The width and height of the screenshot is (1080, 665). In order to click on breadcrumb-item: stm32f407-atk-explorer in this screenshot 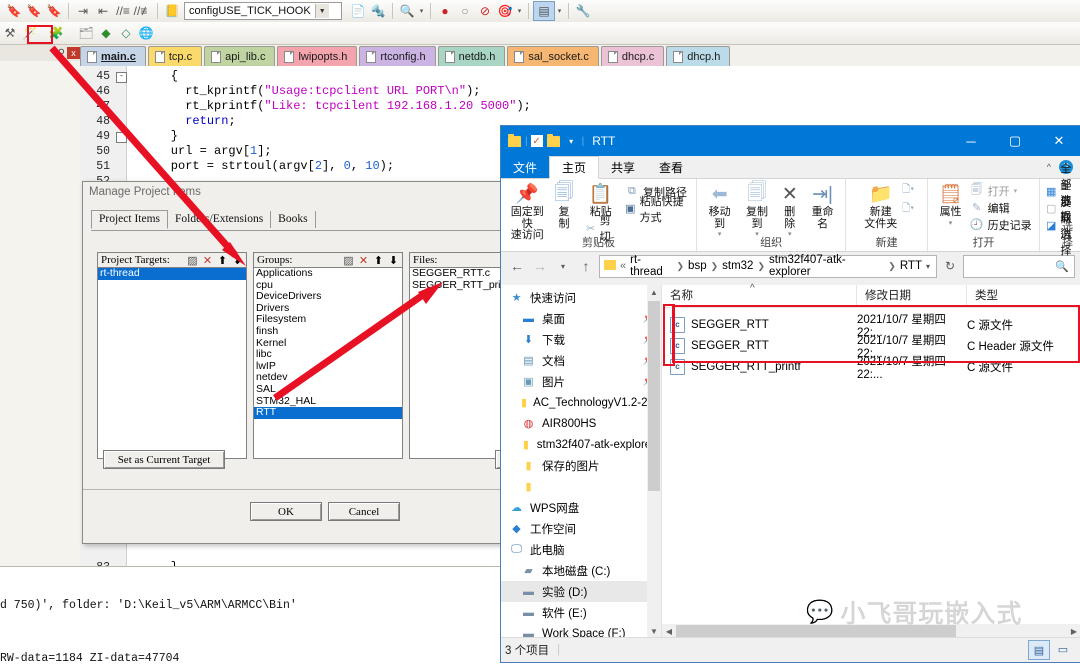, I will do `click(826, 266)`.